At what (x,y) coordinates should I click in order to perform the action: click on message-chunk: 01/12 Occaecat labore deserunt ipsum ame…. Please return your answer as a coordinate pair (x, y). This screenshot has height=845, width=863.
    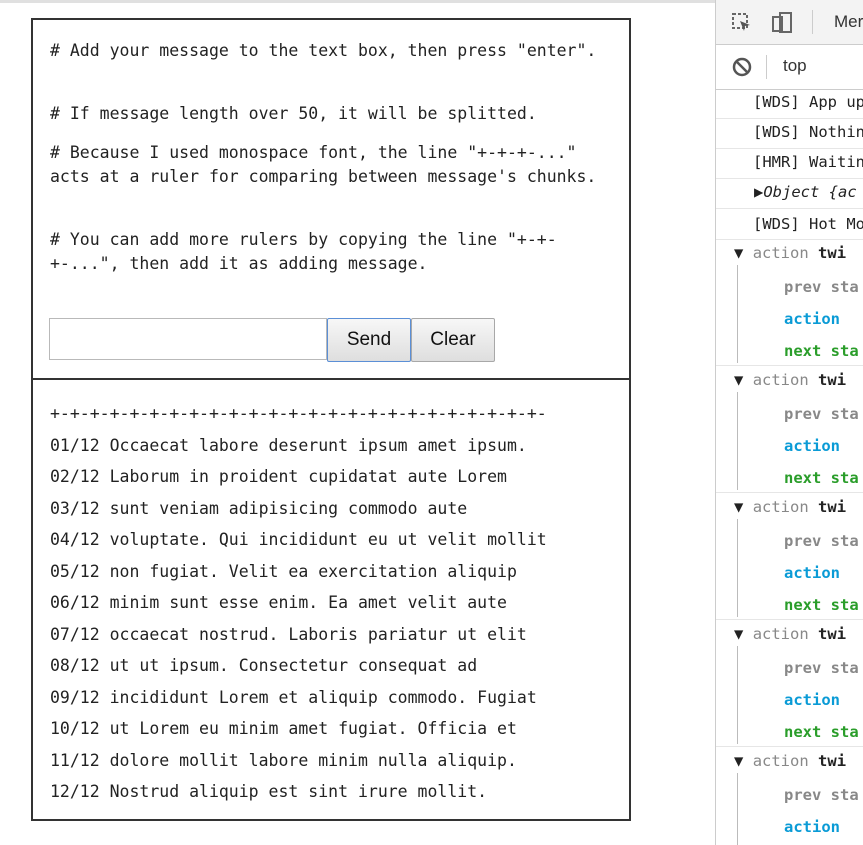
    Looking at the image, I should click on (288, 445).